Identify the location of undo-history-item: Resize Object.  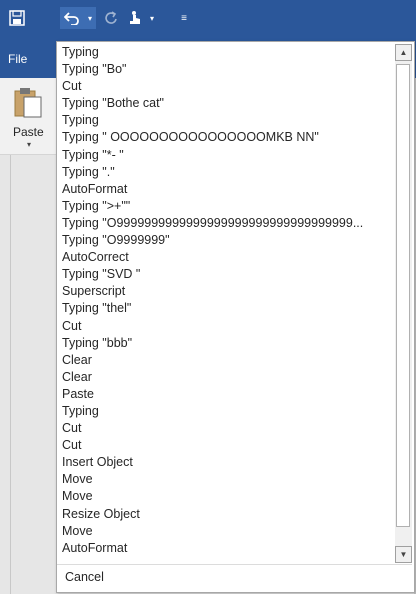
(226, 514).